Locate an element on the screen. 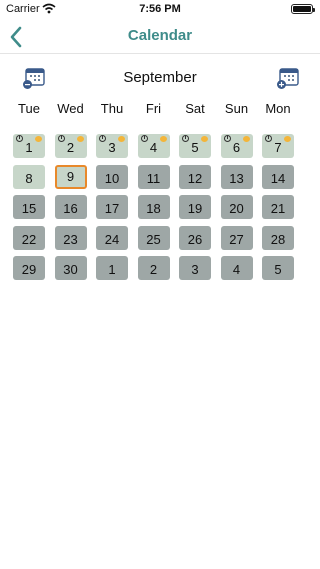 The image size is (320, 569). weekday-label: Fri is located at coordinates (153, 108).